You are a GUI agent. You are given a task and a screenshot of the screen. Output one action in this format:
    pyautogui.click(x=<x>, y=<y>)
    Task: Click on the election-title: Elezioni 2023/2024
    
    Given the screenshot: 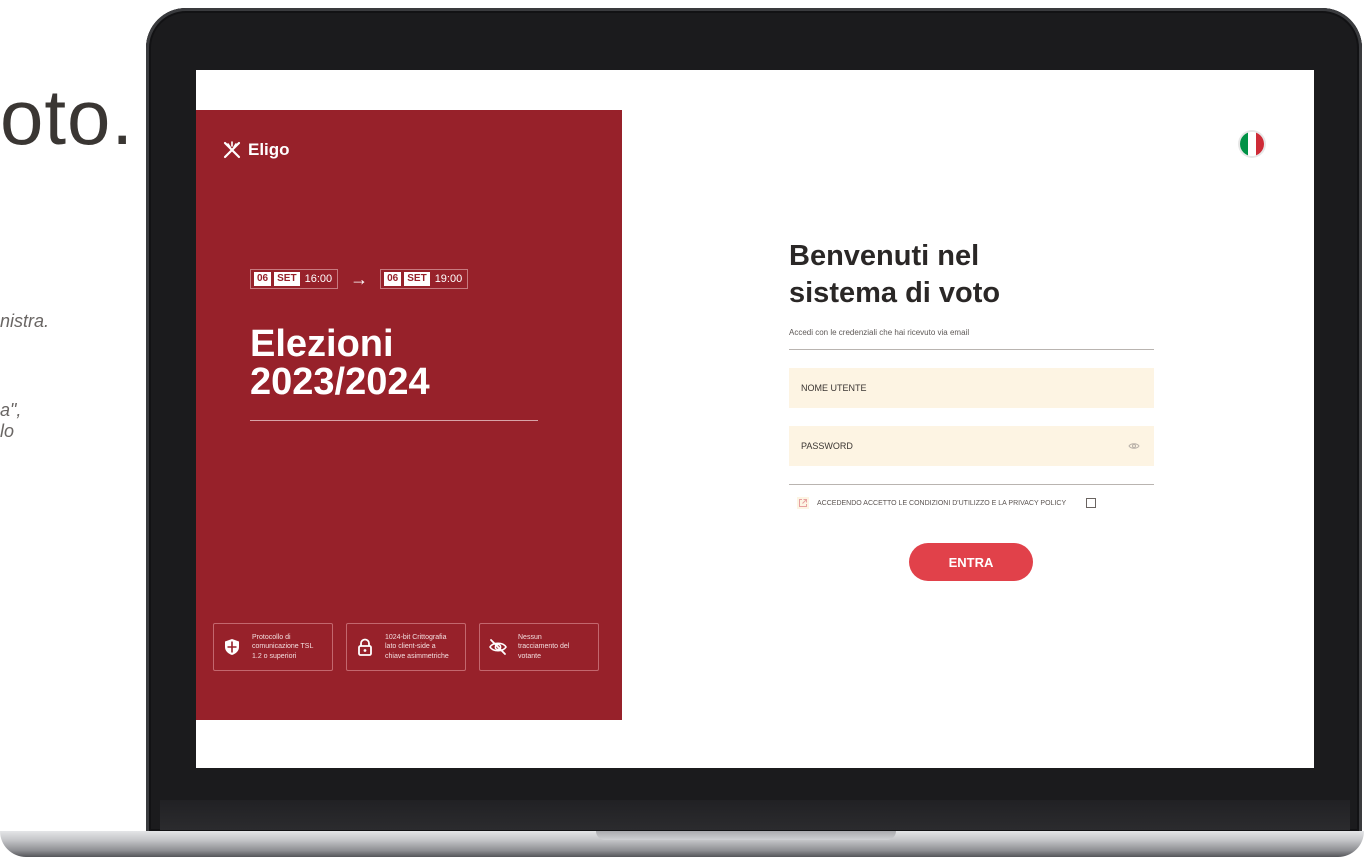 What is the action you would take?
    pyautogui.click(x=400, y=363)
    